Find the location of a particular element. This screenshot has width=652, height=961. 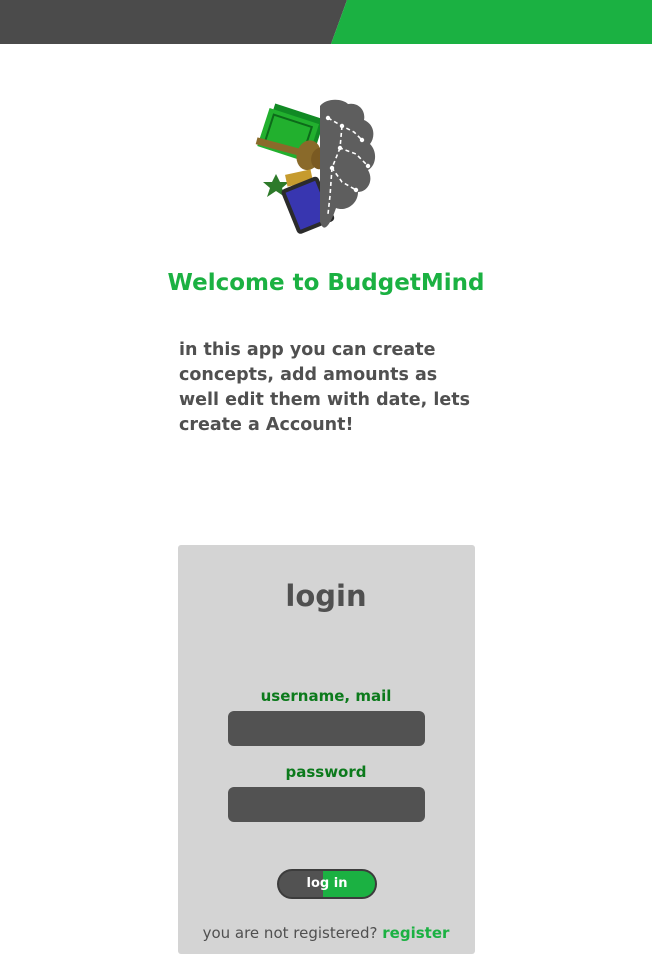

register-link: register is located at coordinates (415, 933).